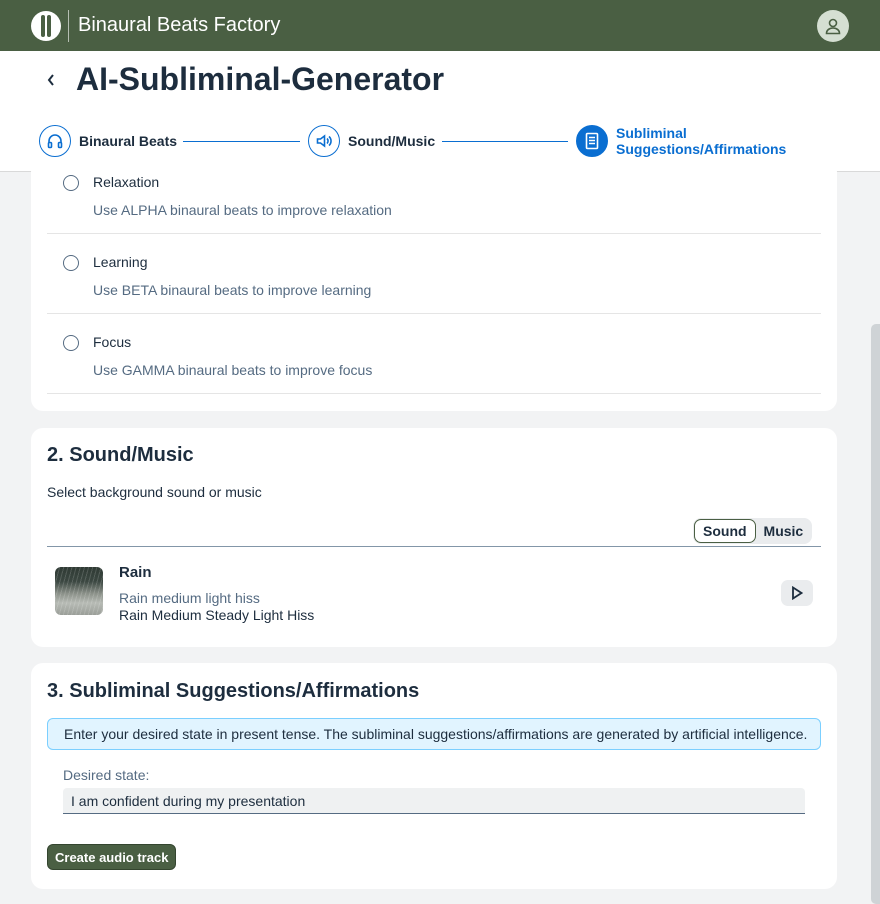  Describe the element at coordinates (784, 531) in the screenshot. I see `segment-music: Music` at that location.